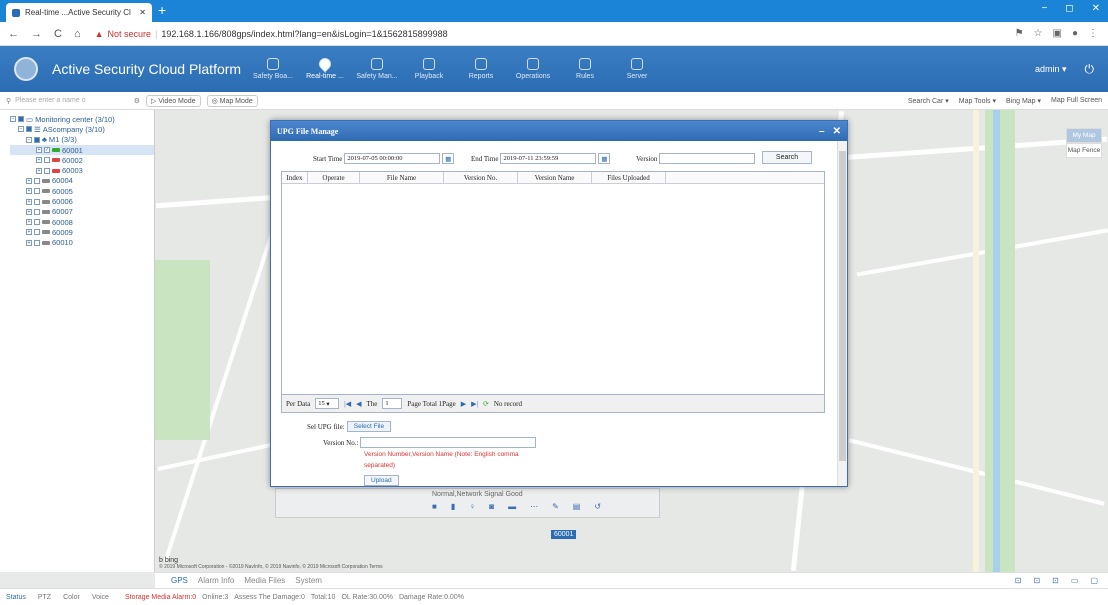 This screenshot has height=605, width=1108. I want to click on prev-page-icon: ◀, so click(358, 404).